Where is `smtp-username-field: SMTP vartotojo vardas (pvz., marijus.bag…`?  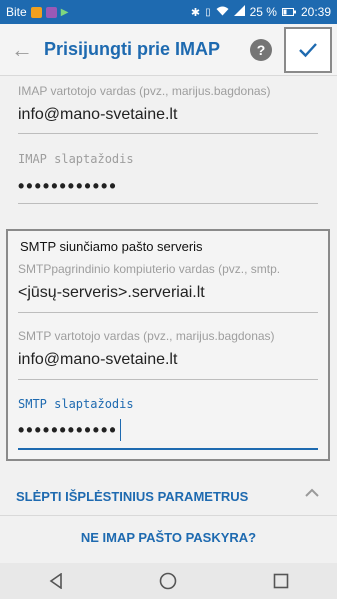
smtp-username-field: SMTP vartotojo vardas (pvz., marijus.bag… is located at coordinates (168, 354).